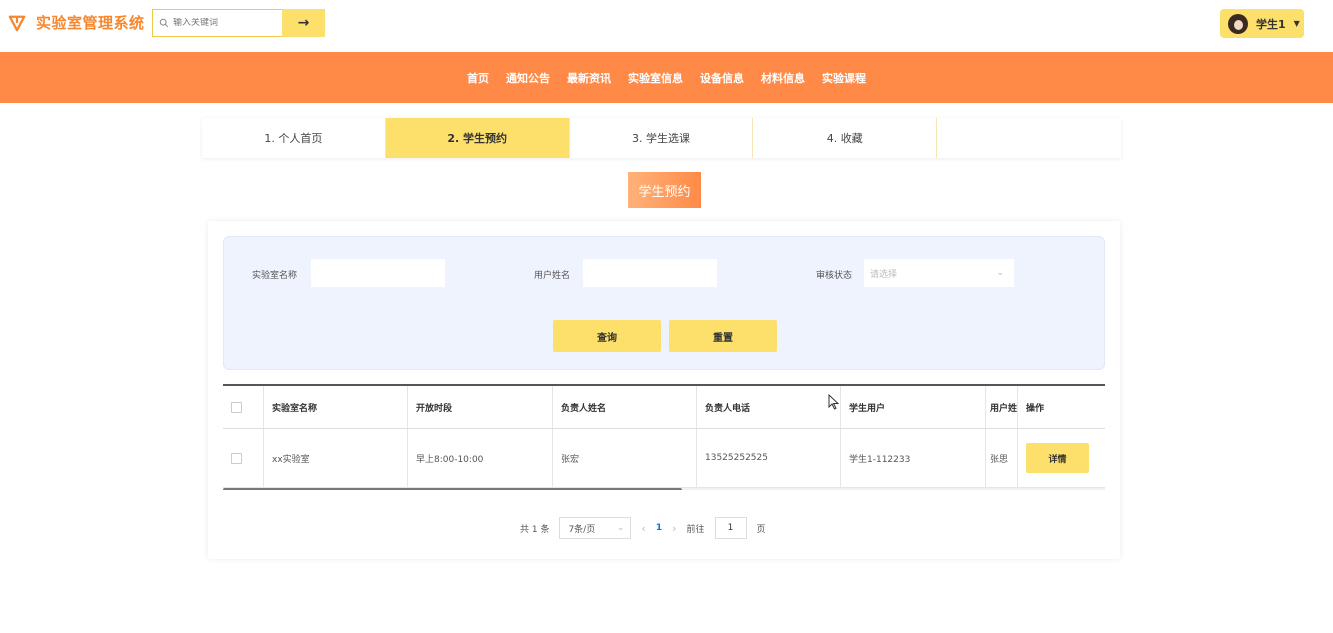 Image resolution: width=1333 pixels, height=633 pixels. Describe the element at coordinates (243, 458) in the screenshot. I see `row-select-cell` at that location.